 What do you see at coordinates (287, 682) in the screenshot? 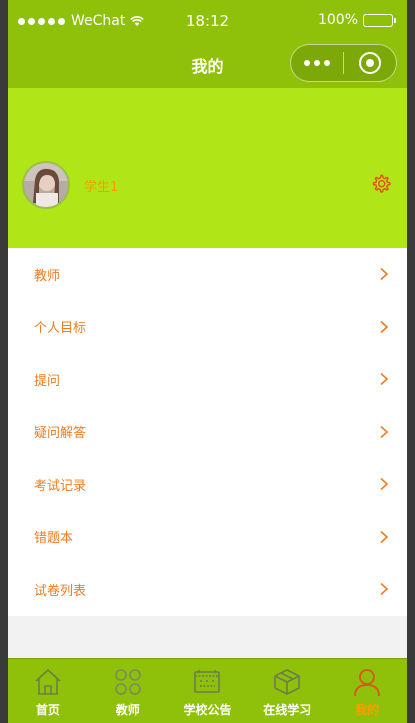
I see `box-icon` at bounding box center [287, 682].